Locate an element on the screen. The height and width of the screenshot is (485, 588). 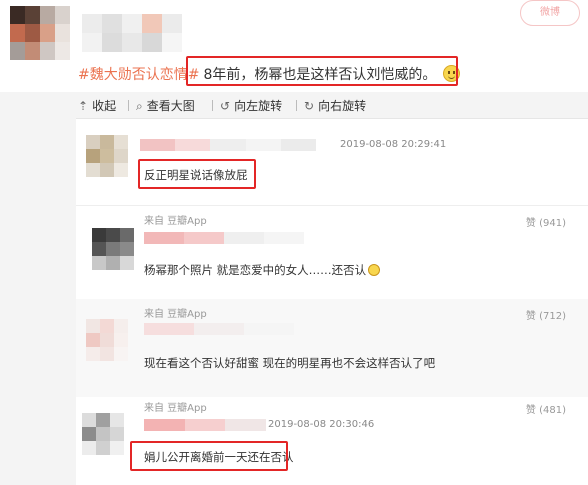
rotate-right-icon: ↻ is located at coordinates (309, 106).